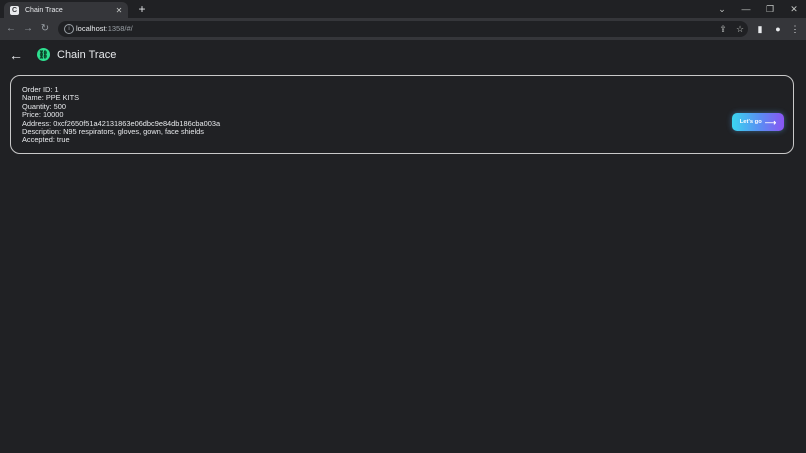 This screenshot has height=453, width=806. I want to click on bookmark-star-icon: ☆, so click(740, 29).